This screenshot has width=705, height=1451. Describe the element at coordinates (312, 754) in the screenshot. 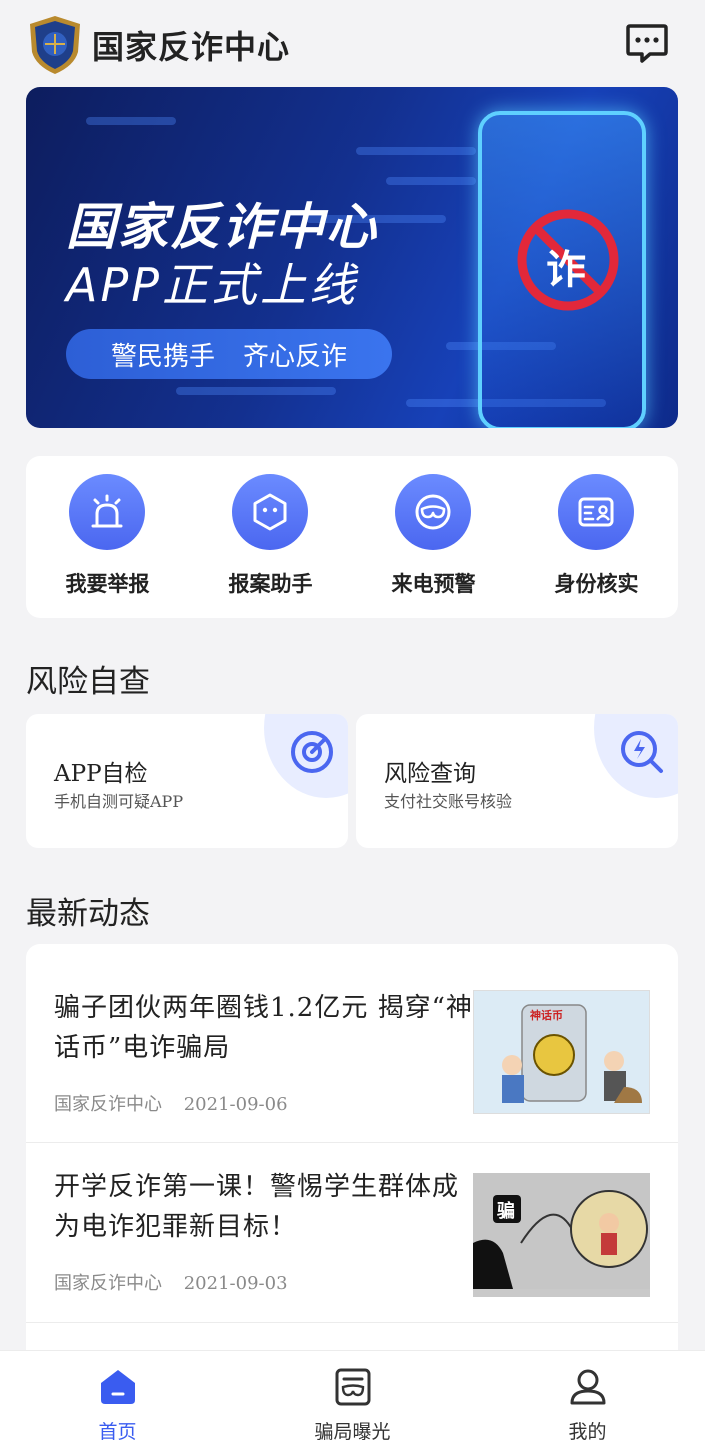

I see `target-icon` at that location.